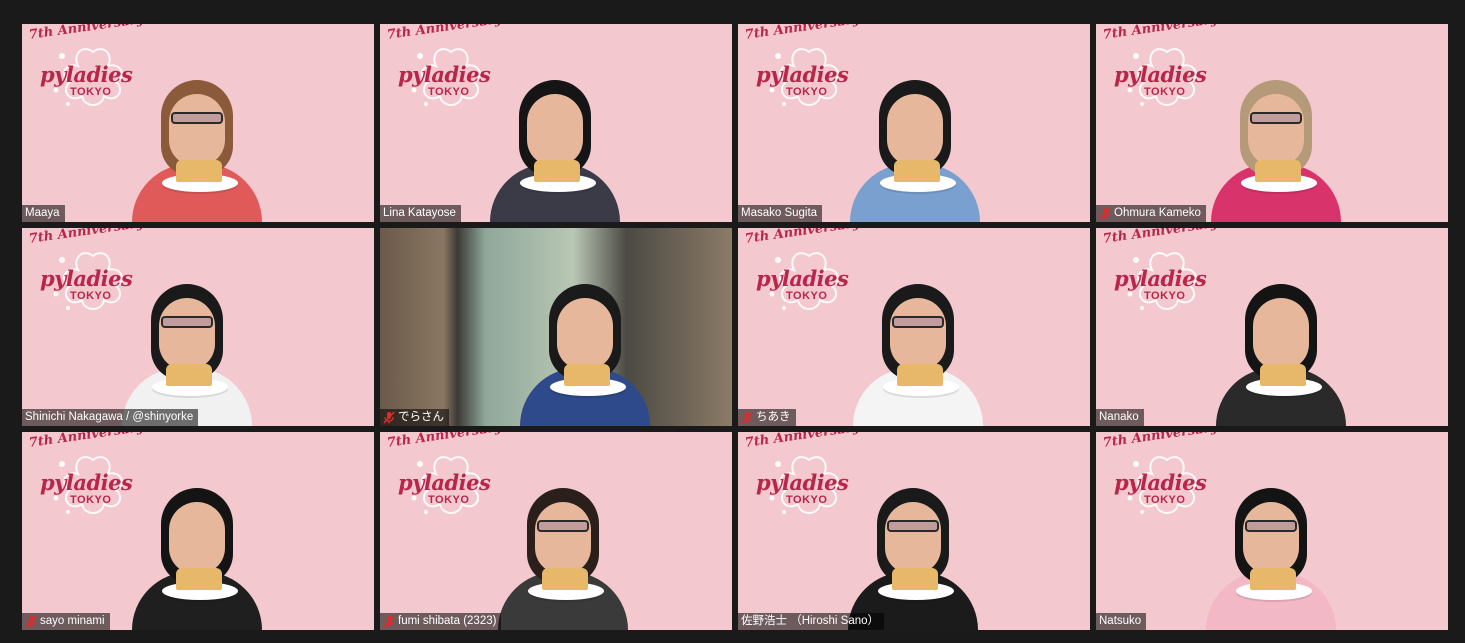 This screenshot has height=643, width=1465. I want to click on participant-name-label: Maaya, so click(43, 213).